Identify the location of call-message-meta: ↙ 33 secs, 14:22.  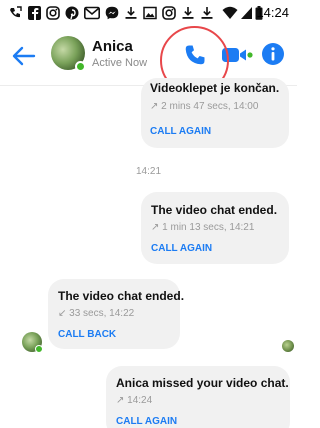
(96, 313).